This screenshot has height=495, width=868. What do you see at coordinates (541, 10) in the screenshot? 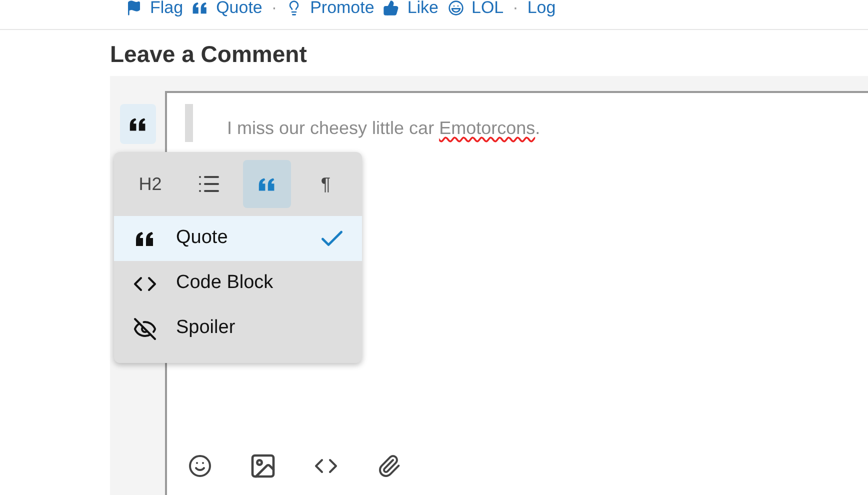
I see `action-link: Log` at bounding box center [541, 10].